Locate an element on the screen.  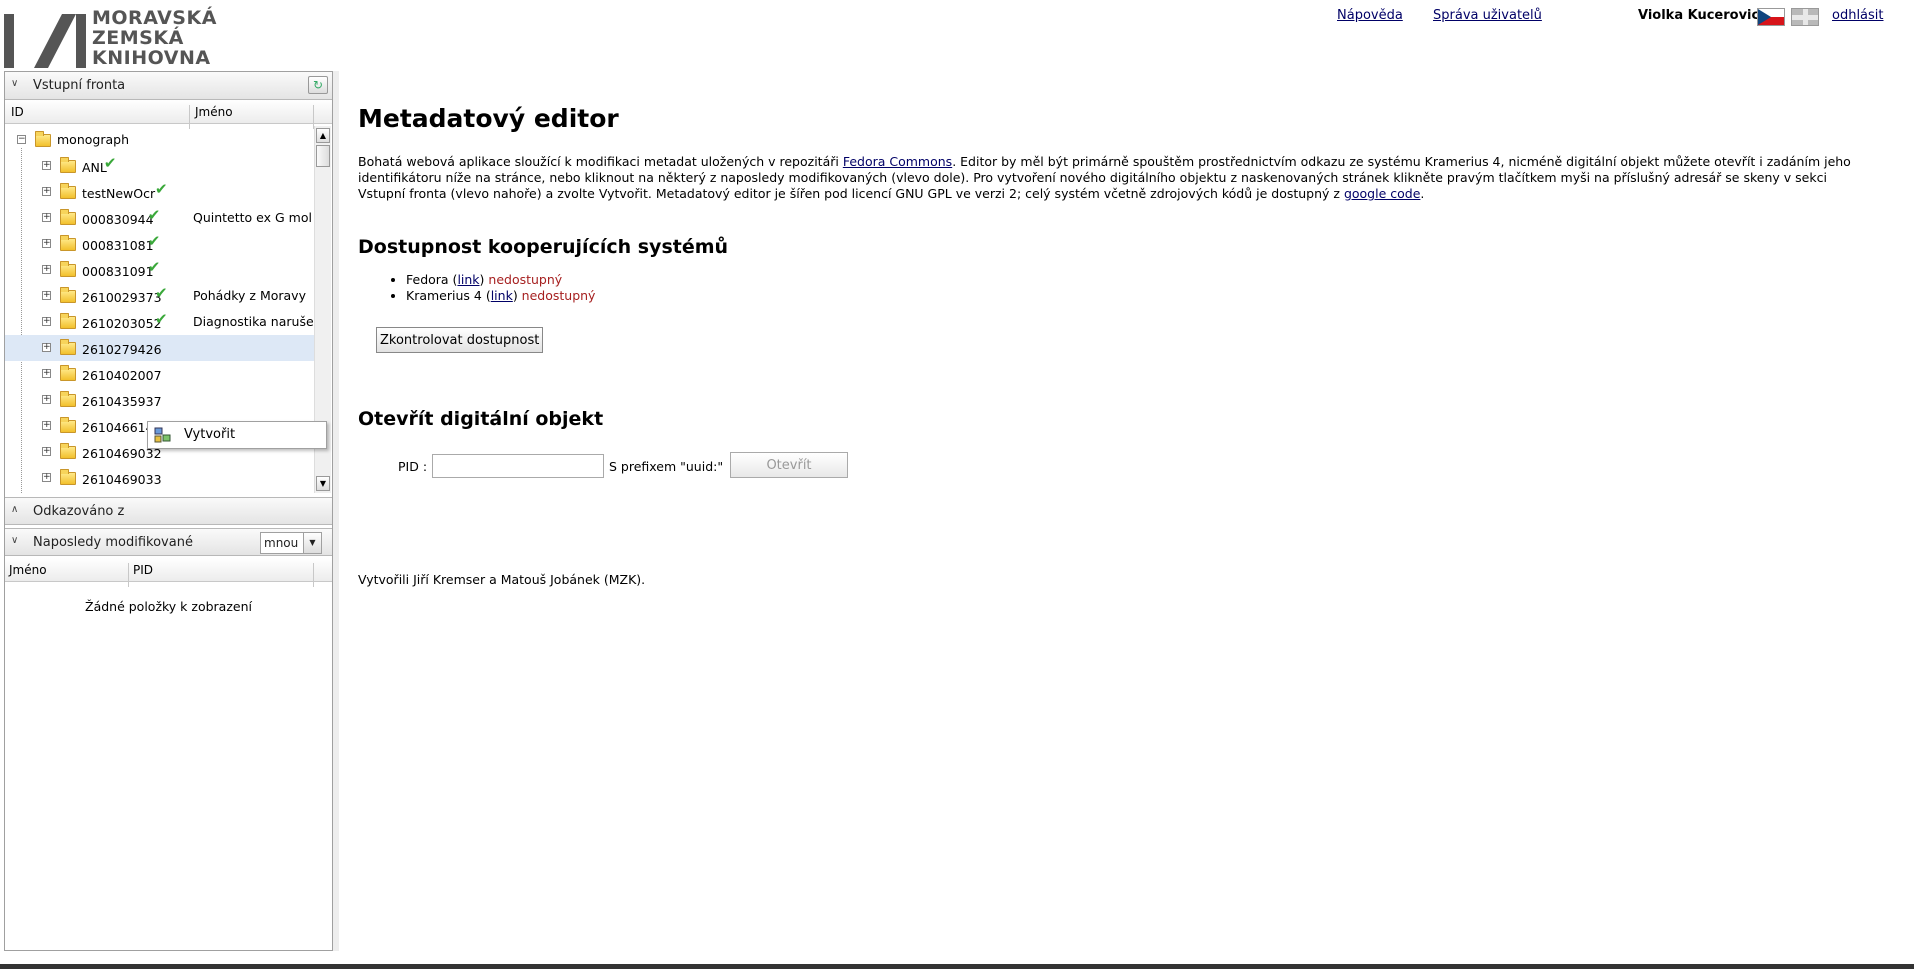
tree-row: +2610402007 is located at coordinates (159, 374).